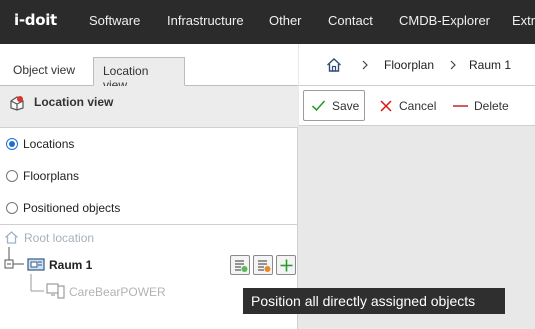  Describe the element at coordinates (24, 269) in the screenshot. I see `tree-connector-lines` at that location.